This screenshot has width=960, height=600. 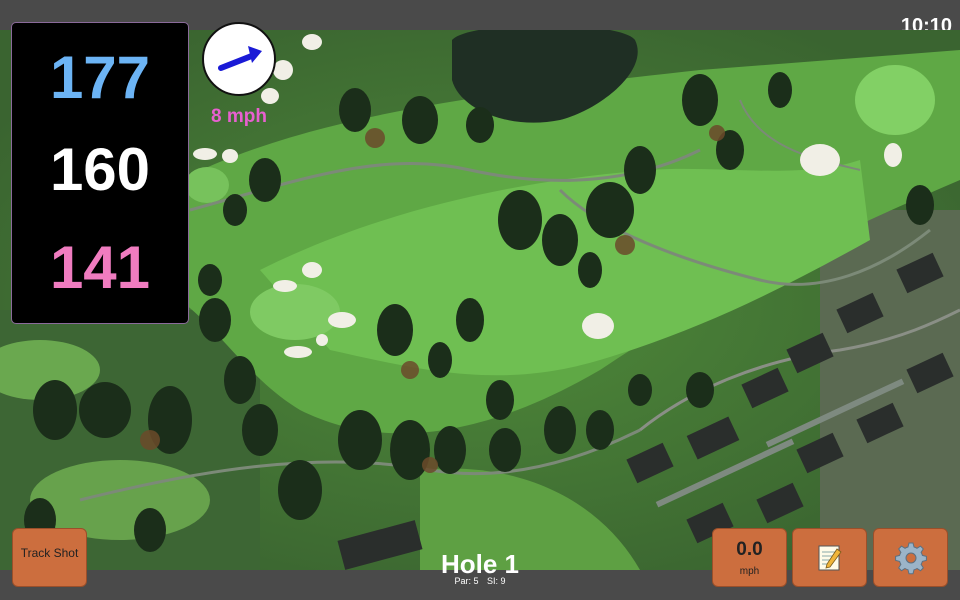 I want to click on gear-icon, so click(x=910, y=558).